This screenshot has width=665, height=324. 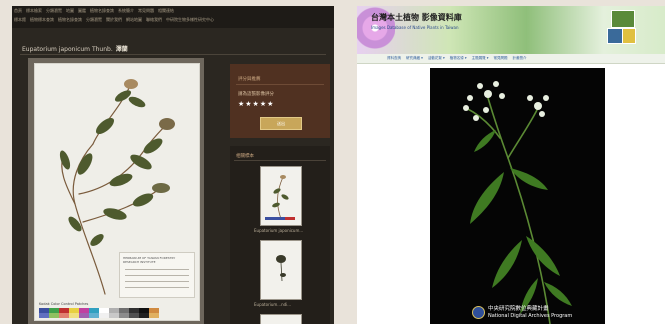 I want to click on nav-link-primary-2: 分類瀏覽, so click(x=54, y=11).